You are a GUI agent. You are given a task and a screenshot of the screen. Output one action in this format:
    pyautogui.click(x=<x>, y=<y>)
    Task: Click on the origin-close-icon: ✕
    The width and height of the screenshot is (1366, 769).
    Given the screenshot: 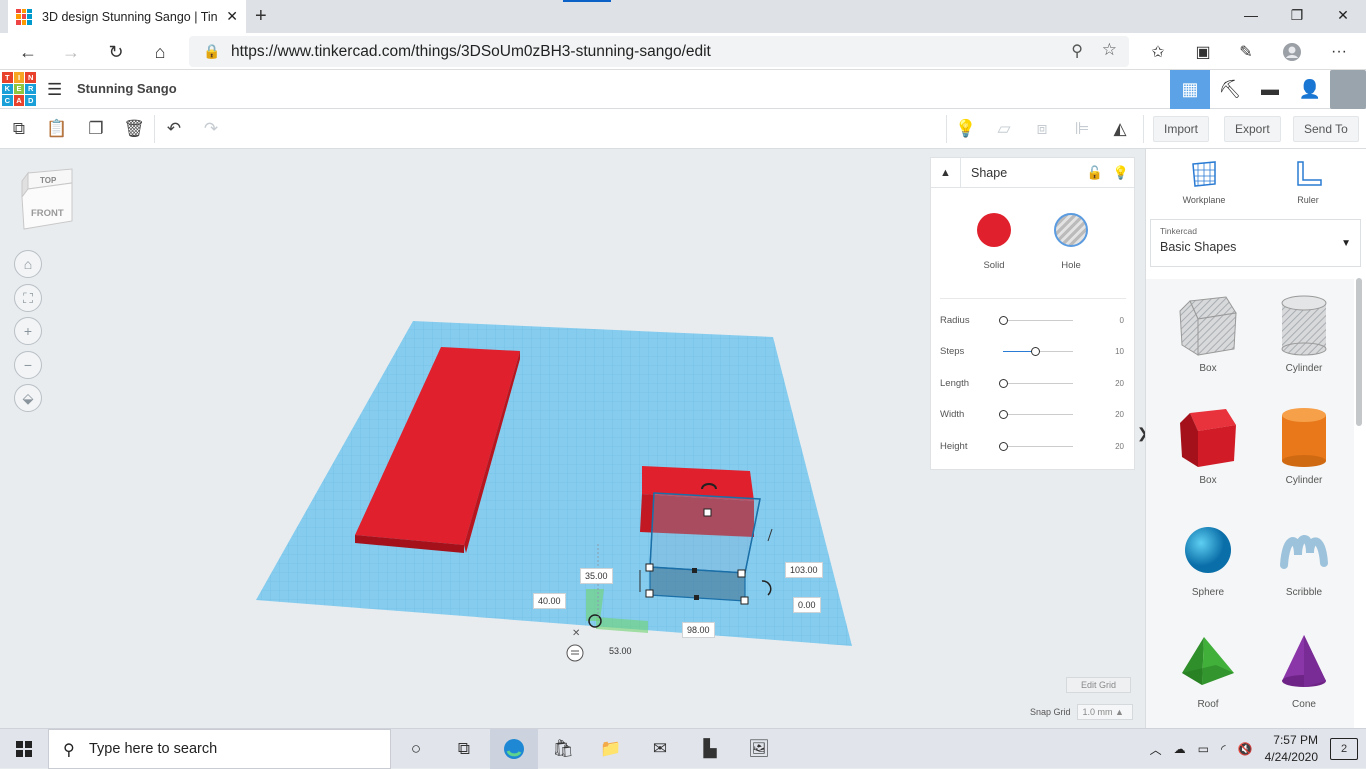 What is the action you would take?
    pyautogui.click(x=576, y=633)
    